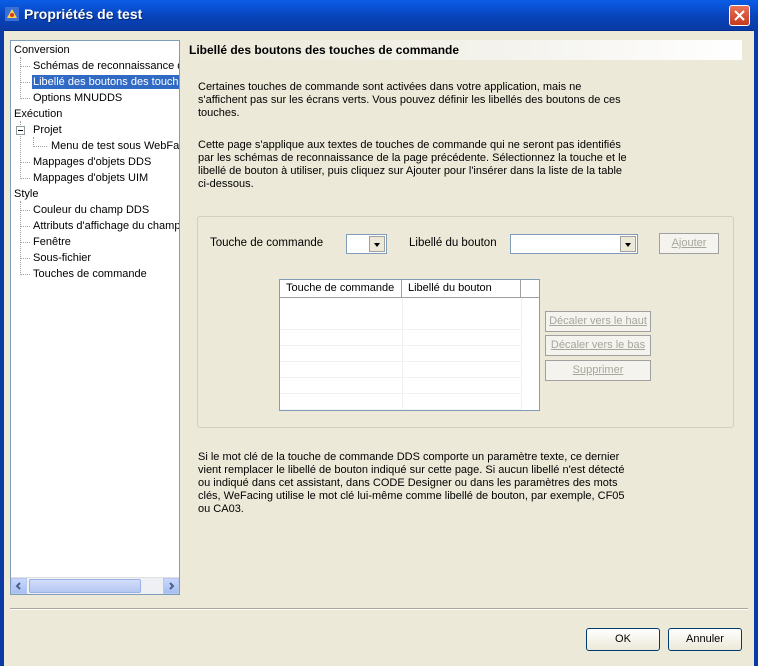  I want to click on scroll-left-button, so click(19, 586).